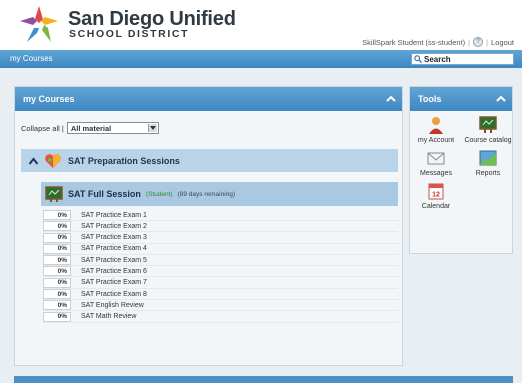  I want to click on list-item: 0% SAT Practice Exam 7, so click(220, 283).